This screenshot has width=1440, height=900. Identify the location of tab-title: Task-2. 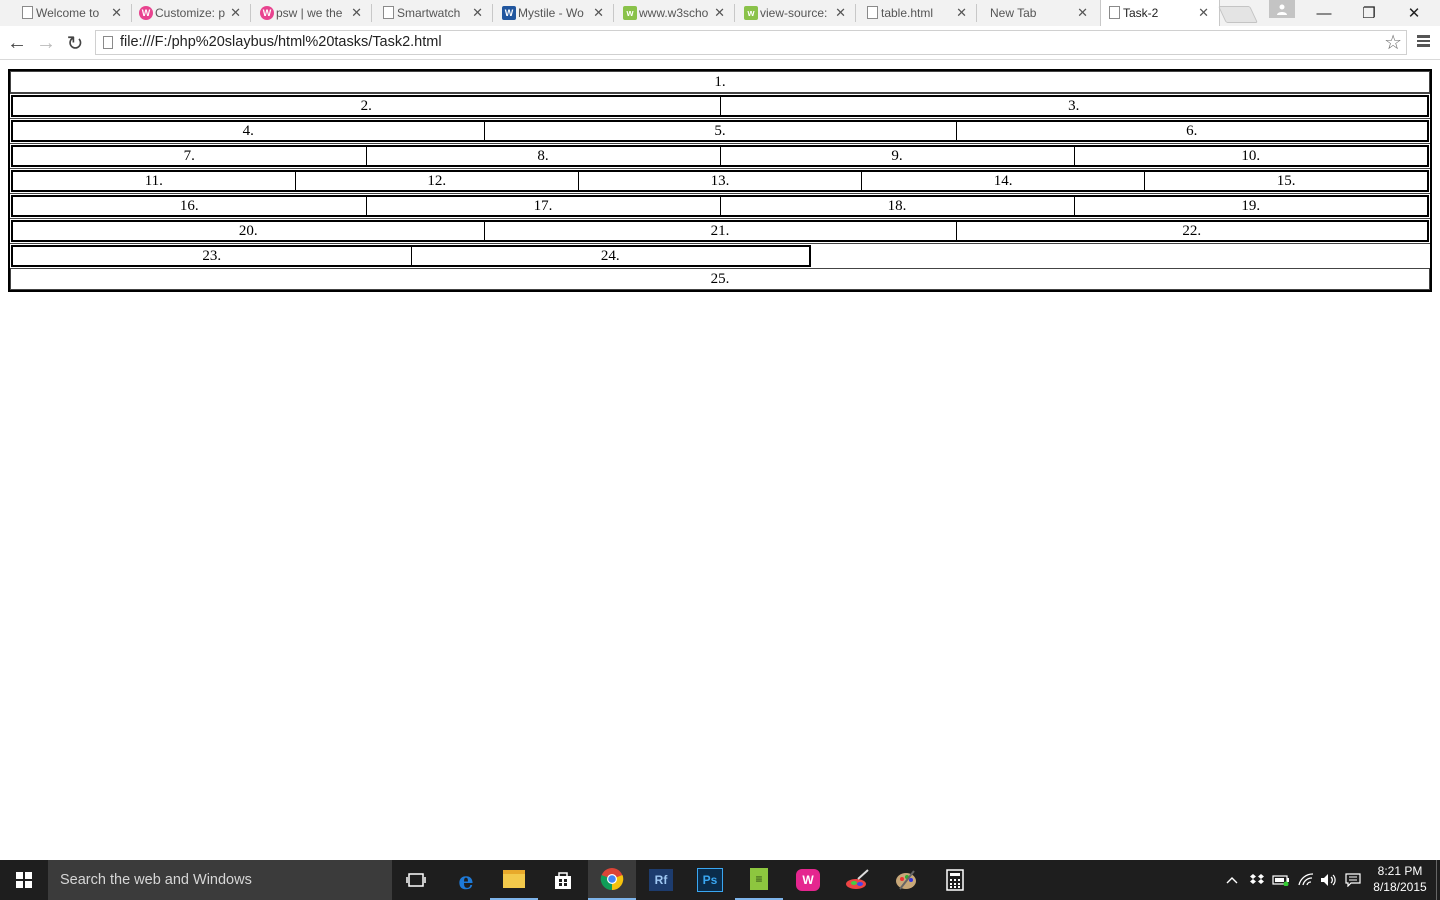
(1141, 13).